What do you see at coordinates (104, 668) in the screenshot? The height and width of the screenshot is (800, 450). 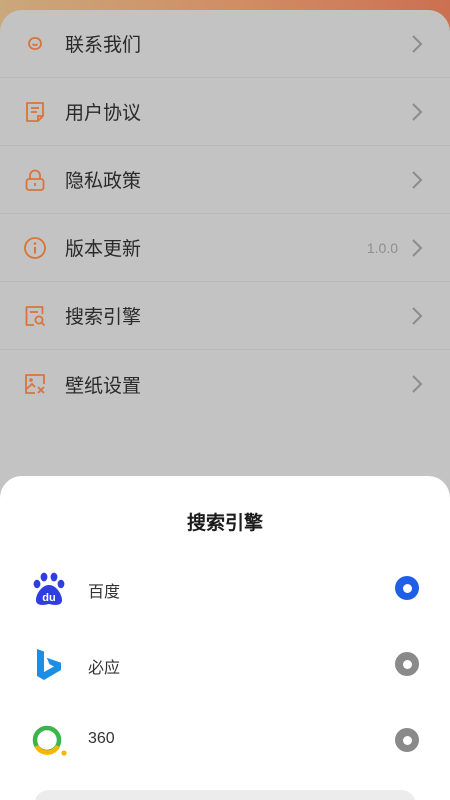 I see `engine-label: 必应` at bounding box center [104, 668].